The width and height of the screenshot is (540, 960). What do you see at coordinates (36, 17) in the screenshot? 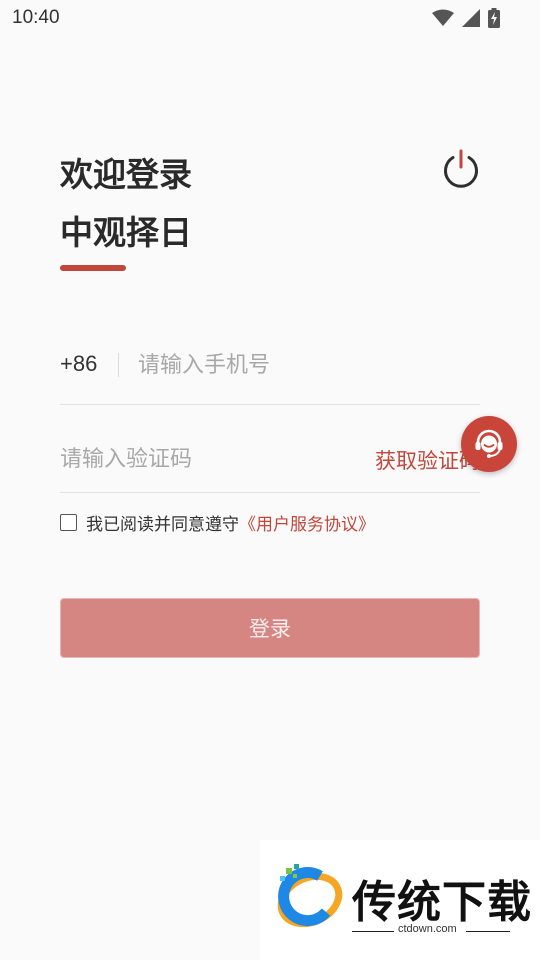
I see `status-time: 10:40` at bounding box center [36, 17].